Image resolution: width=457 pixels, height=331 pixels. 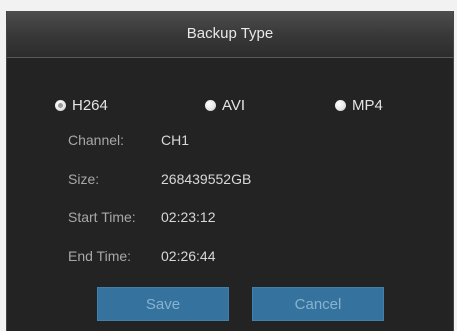 I want to click on start-time-row: Start Time: 02:23:12, so click(x=142, y=217).